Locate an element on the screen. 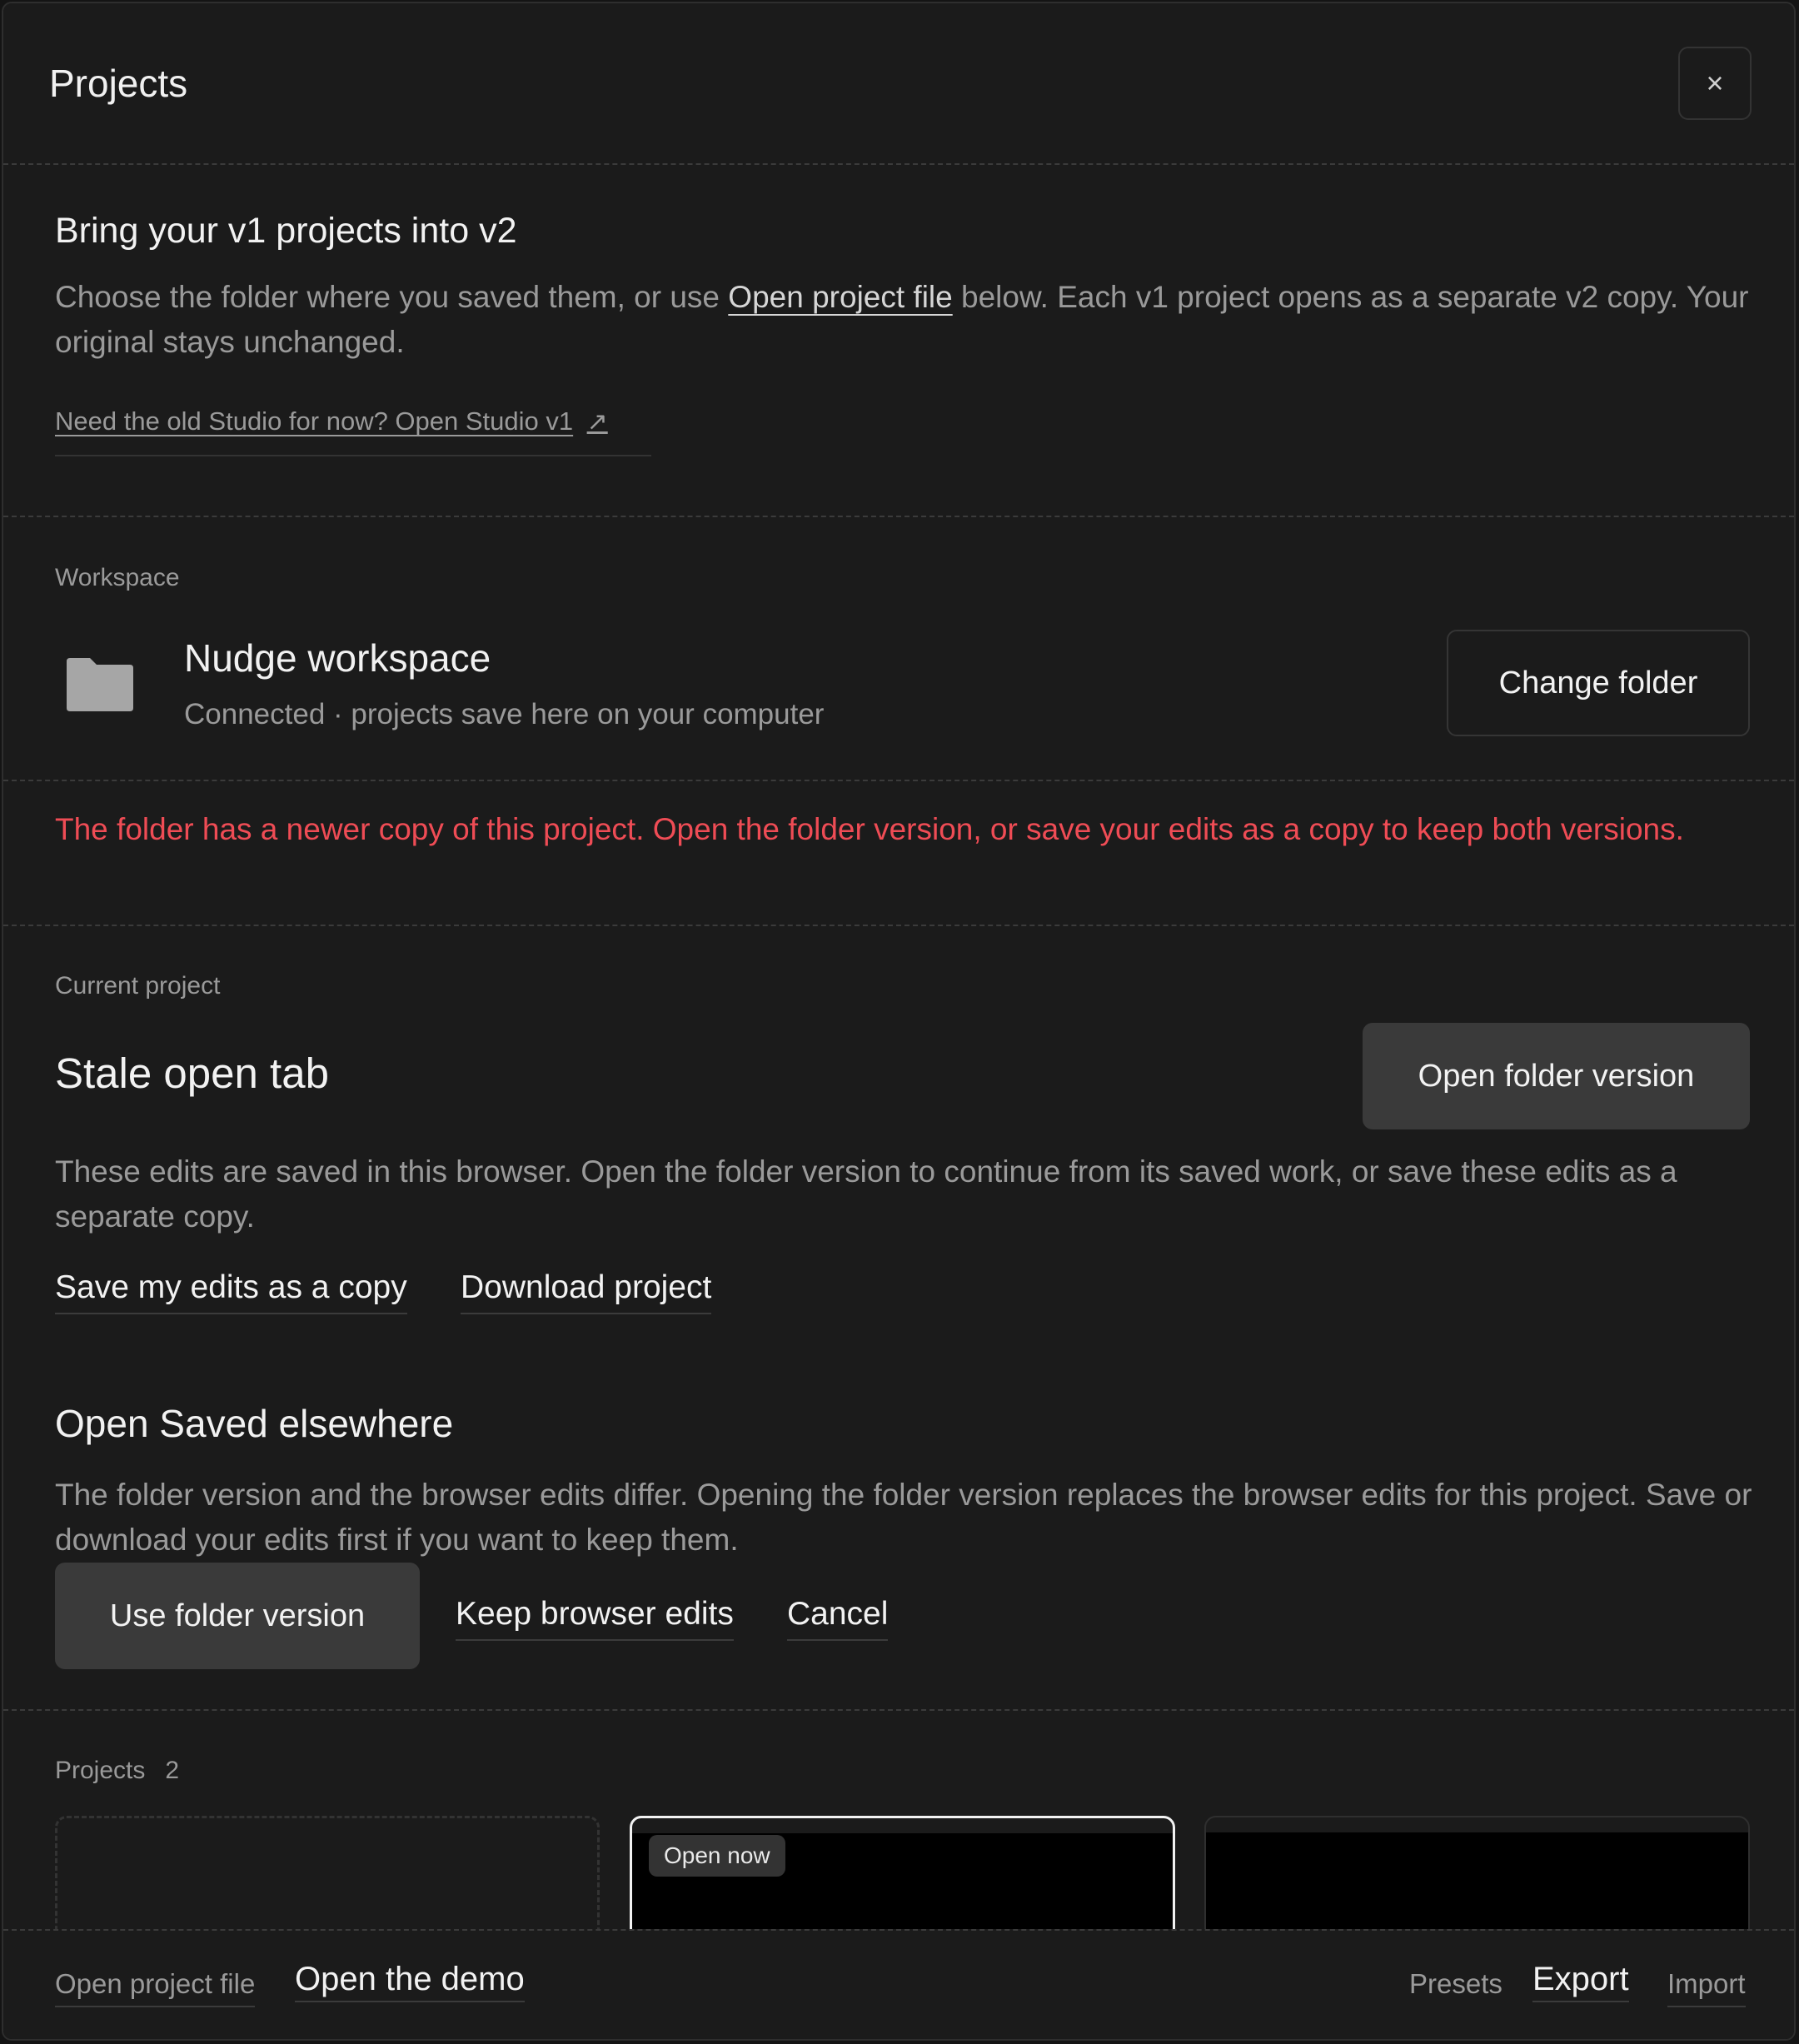 Image resolution: width=1799 pixels, height=2044 pixels. close-button: × is located at coordinates (1715, 83).